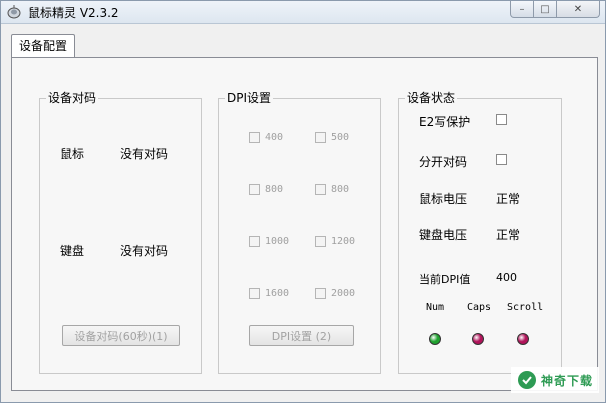 The height and width of the screenshot is (403, 606). I want to click on dpi-1000-checkbox, so click(254, 241).